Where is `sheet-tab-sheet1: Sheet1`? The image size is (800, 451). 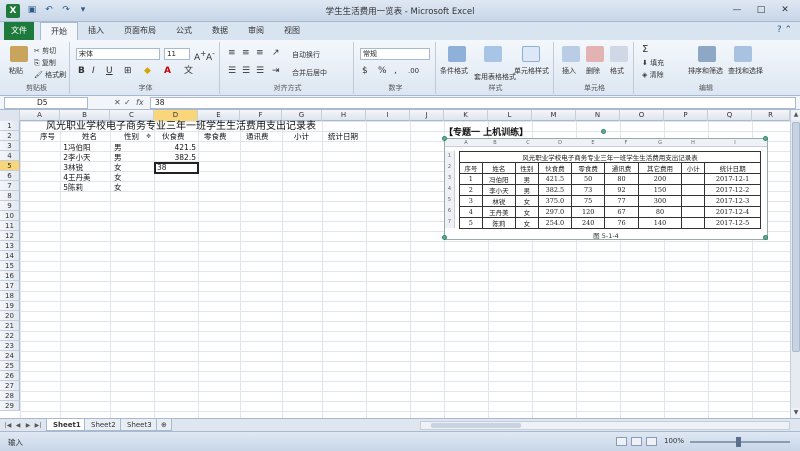 sheet-tab-sheet1: Sheet1 is located at coordinates (67, 425).